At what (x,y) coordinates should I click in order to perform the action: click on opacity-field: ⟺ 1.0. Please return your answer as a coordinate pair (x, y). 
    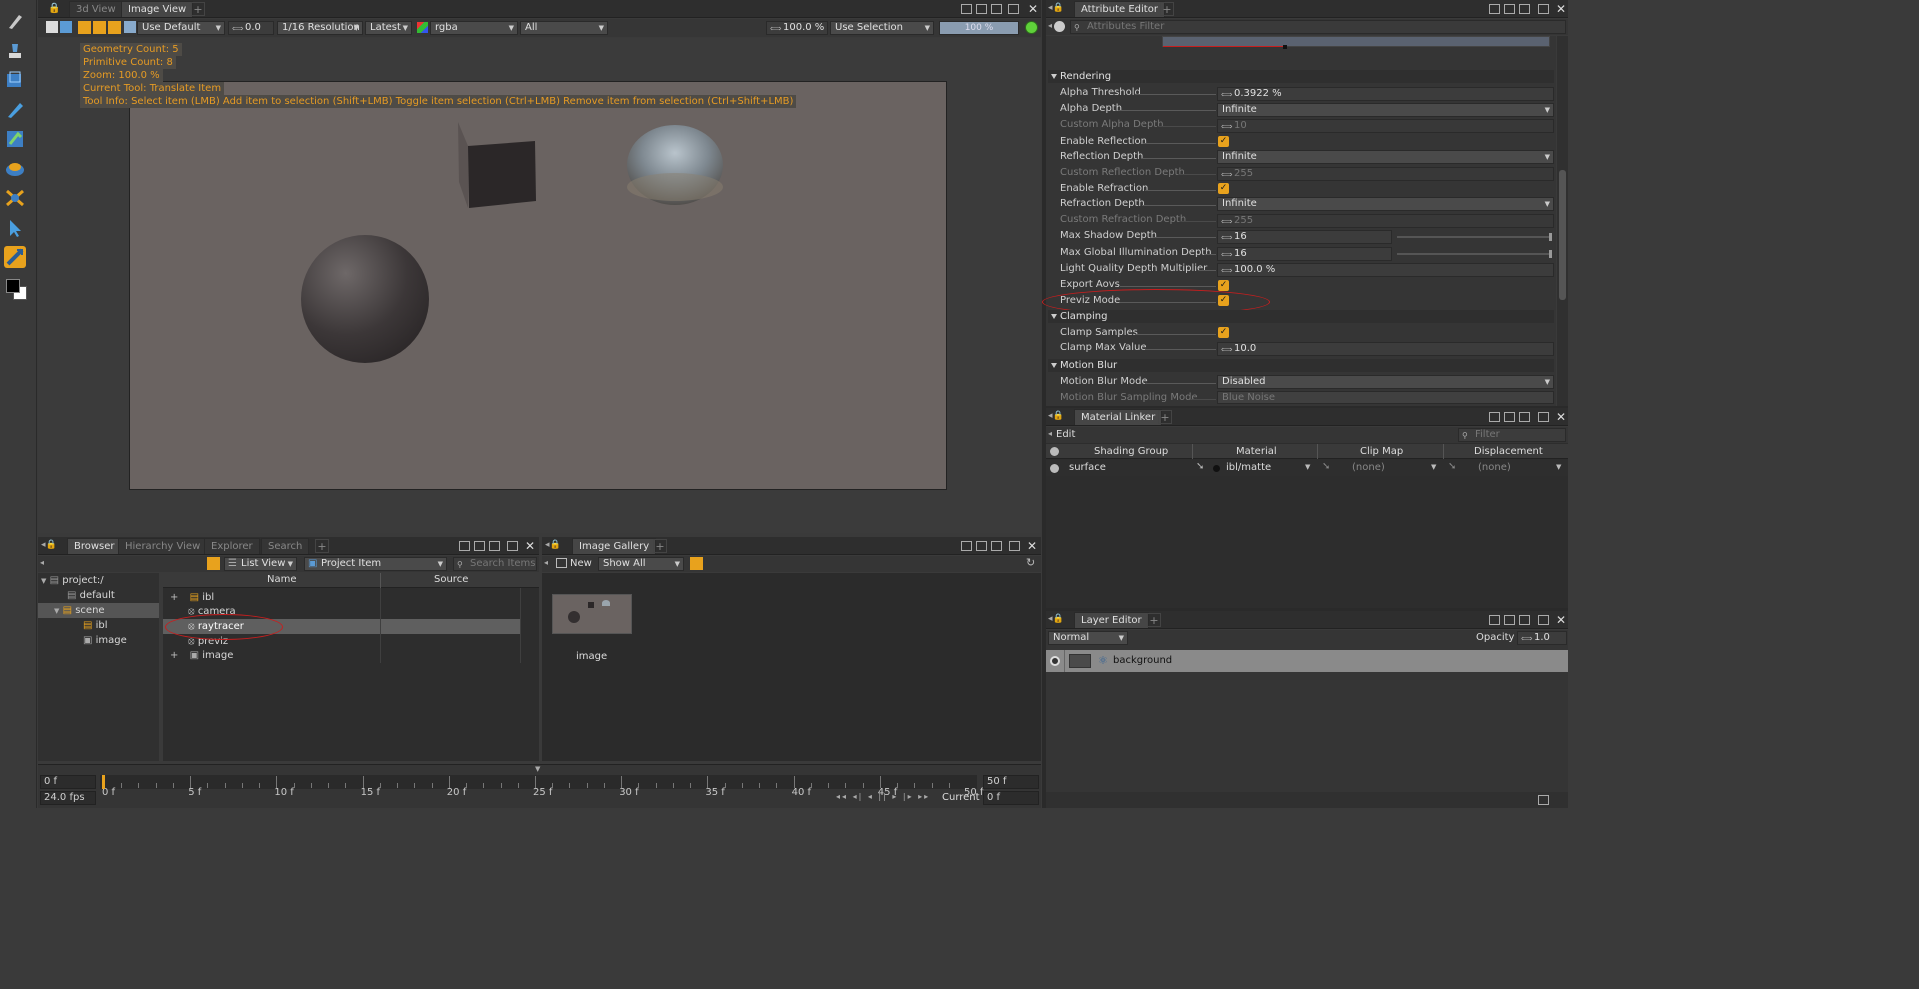
    Looking at the image, I should click on (1542, 638).